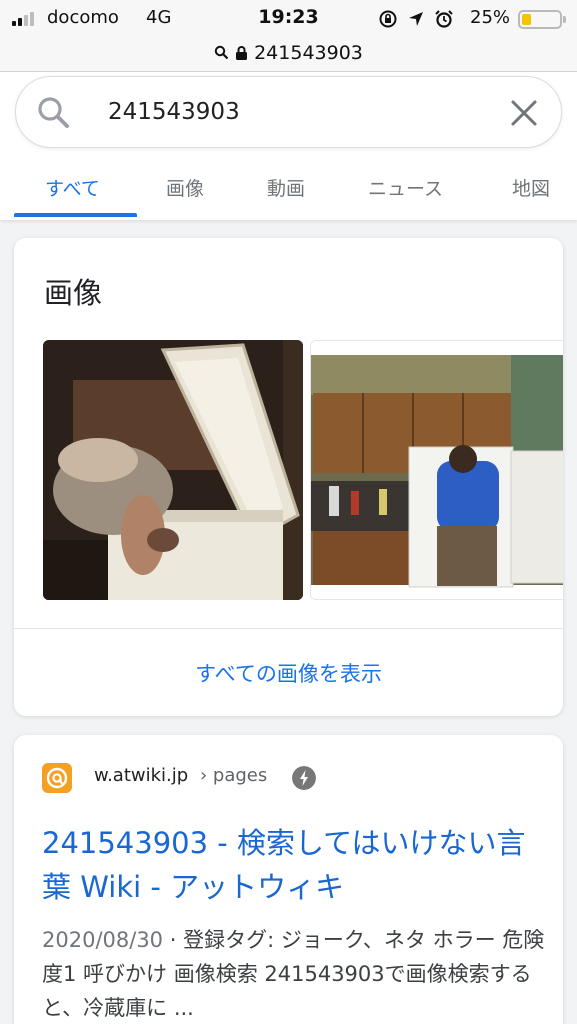 This screenshot has height=1024, width=577. What do you see at coordinates (304, 778) in the screenshot?
I see `amp-lightning-icon` at bounding box center [304, 778].